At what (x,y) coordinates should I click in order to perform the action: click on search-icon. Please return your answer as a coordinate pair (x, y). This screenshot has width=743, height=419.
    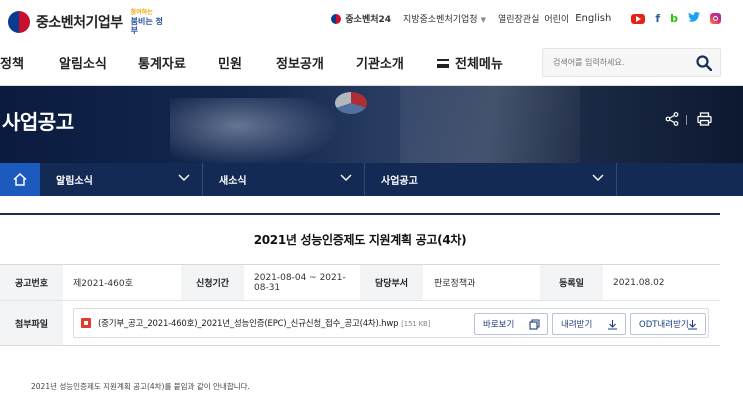
    Looking at the image, I should click on (704, 63).